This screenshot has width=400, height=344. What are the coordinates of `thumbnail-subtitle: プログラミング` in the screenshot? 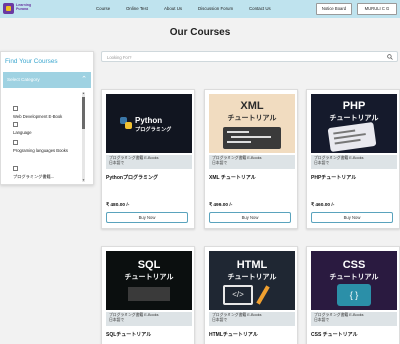 It's located at (153, 130).